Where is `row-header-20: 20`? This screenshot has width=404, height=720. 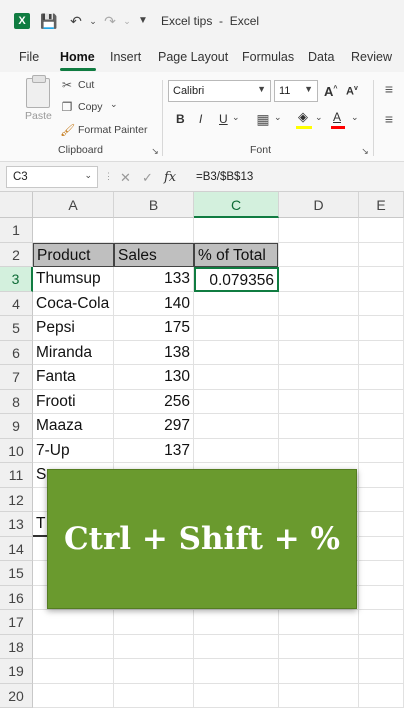 row-header-20: 20 is located at coordinates (16, 695).